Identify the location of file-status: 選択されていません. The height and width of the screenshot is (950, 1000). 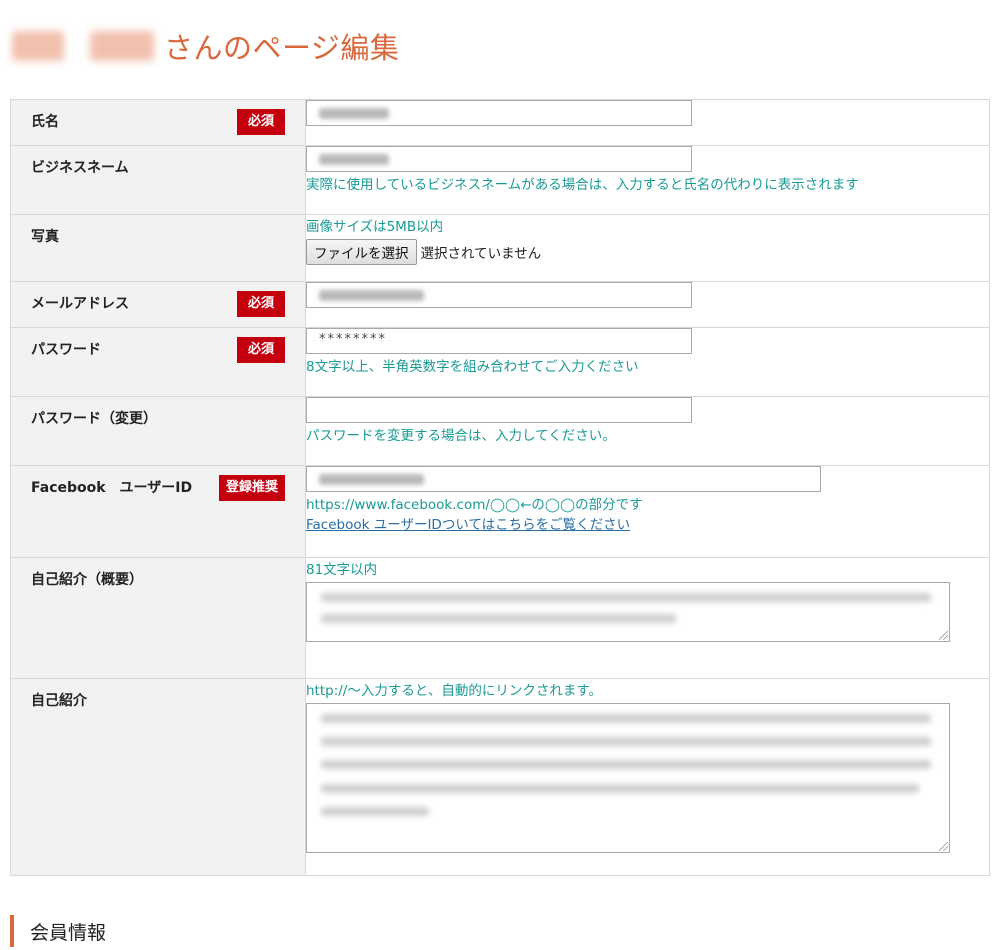
(481, 254).